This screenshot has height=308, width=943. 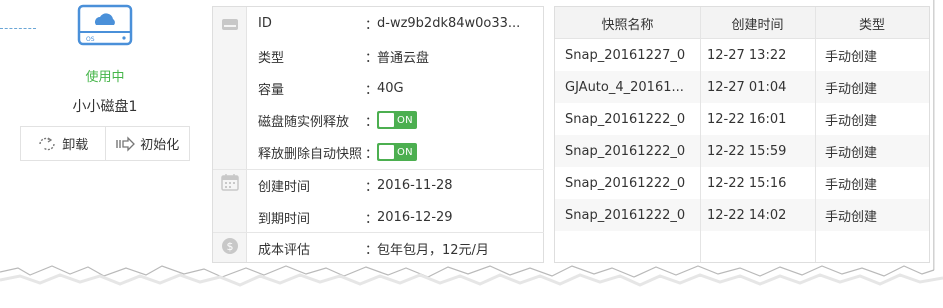 I want to click on disk-name: 小小磁盘1, so click(x=105, y=107).